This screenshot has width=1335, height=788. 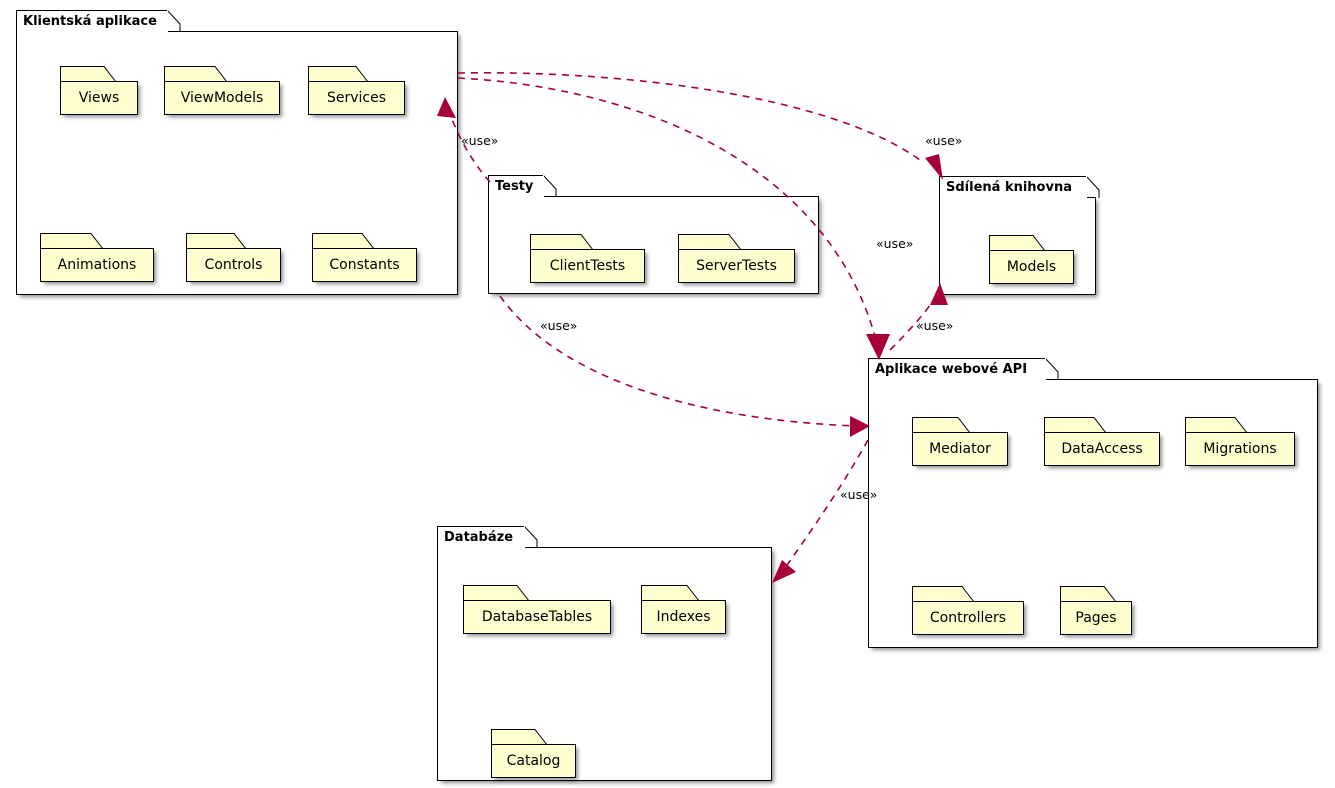 I want to click on subpackage-body: Views, so click(x=99, y=98).